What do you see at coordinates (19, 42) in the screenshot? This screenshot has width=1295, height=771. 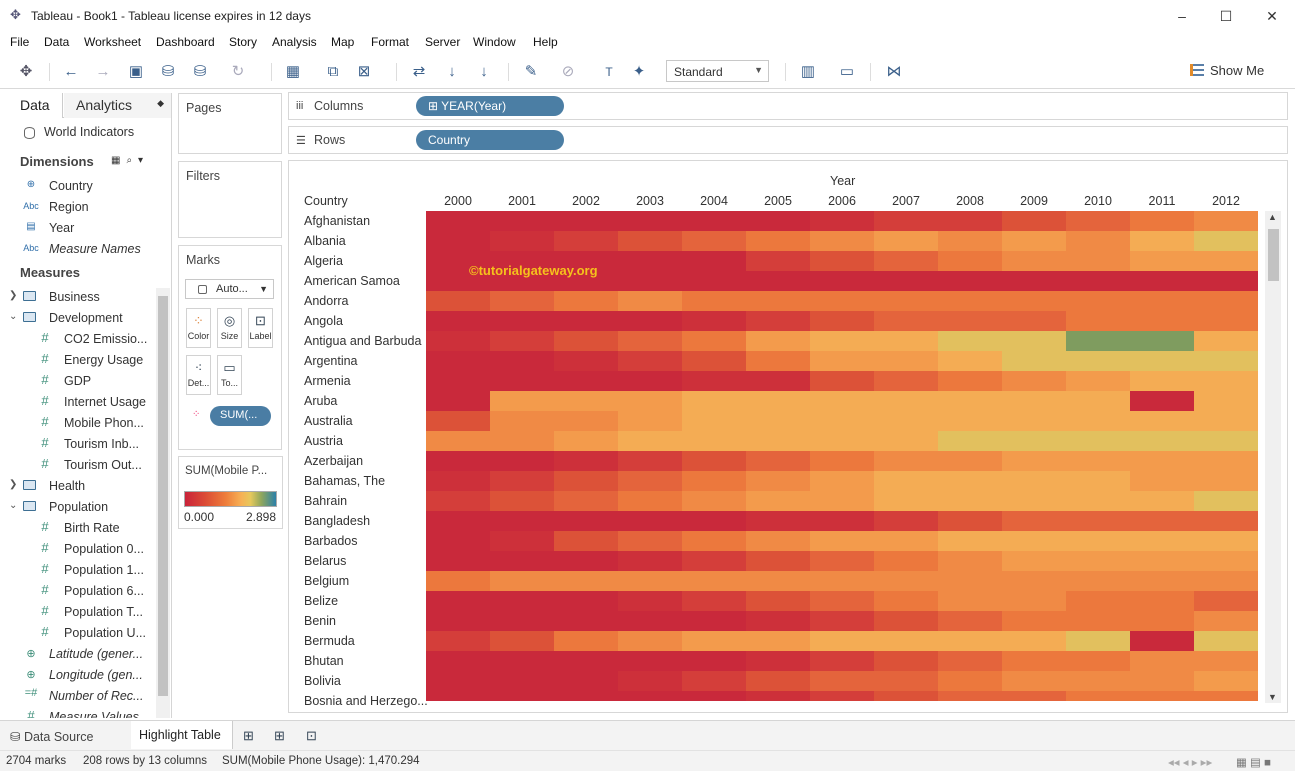 I see `menu-file: File` at bounding box center [19, 42].